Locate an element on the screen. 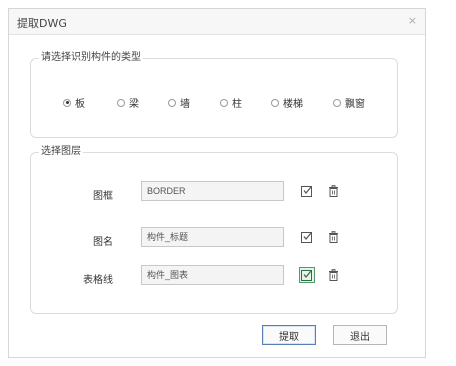  frame-layer-label: 图框 is located at coordinates (103, 196).